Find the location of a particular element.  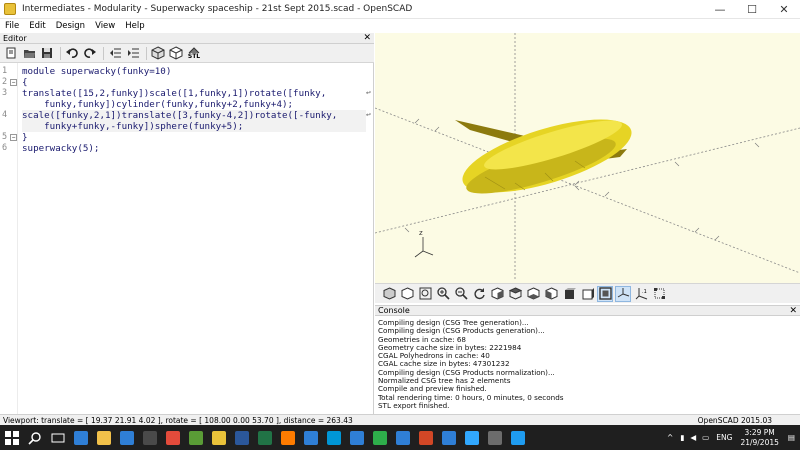

powerpoint-icon is located at coordinates (425, 437).